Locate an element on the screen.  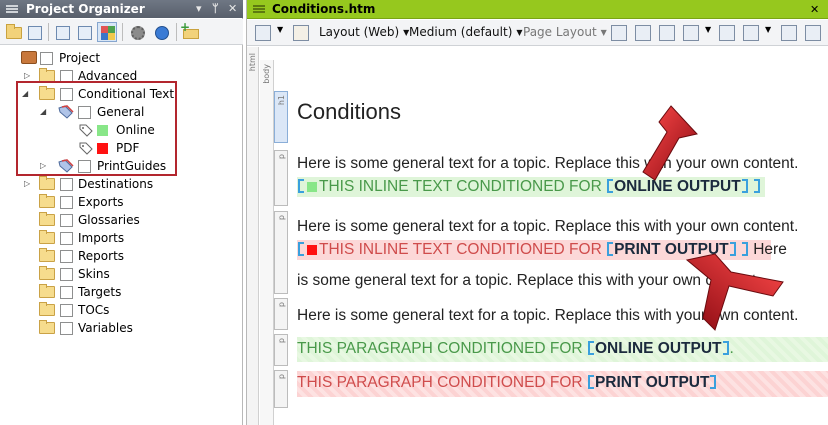
tree-item-variables: Variables is located at coordinates (121, 328).